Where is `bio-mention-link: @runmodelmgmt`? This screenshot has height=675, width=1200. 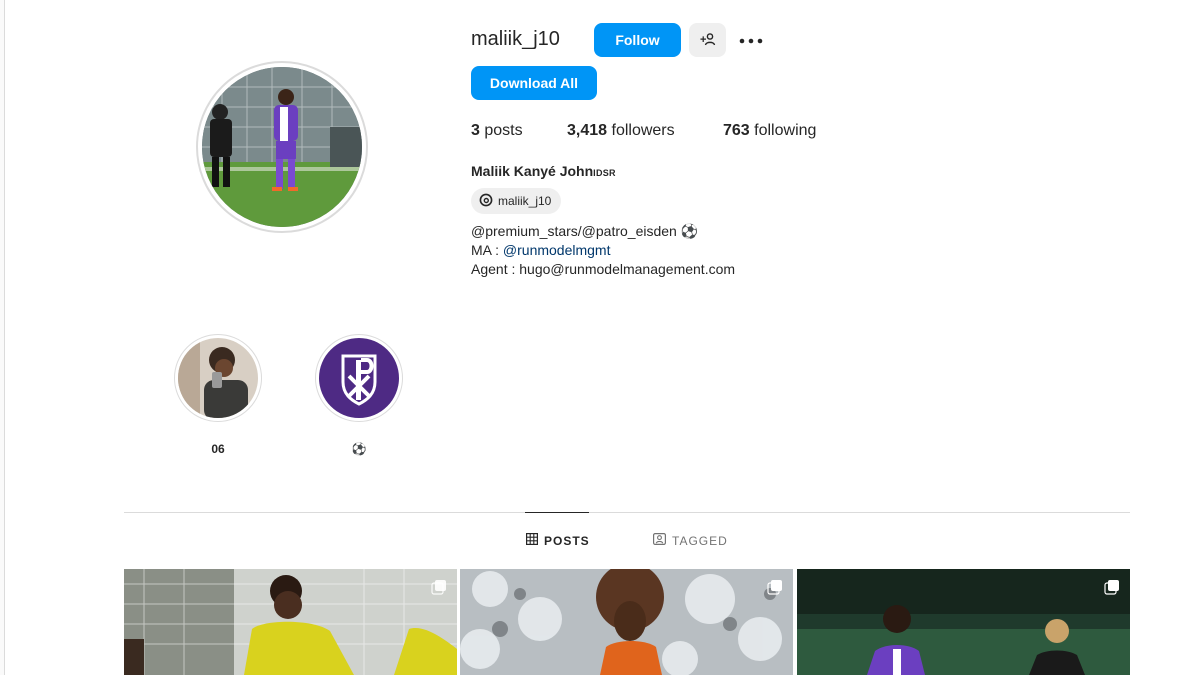
bio-mention-link: @runmodelmgmt is located at coordinates (557, 250).